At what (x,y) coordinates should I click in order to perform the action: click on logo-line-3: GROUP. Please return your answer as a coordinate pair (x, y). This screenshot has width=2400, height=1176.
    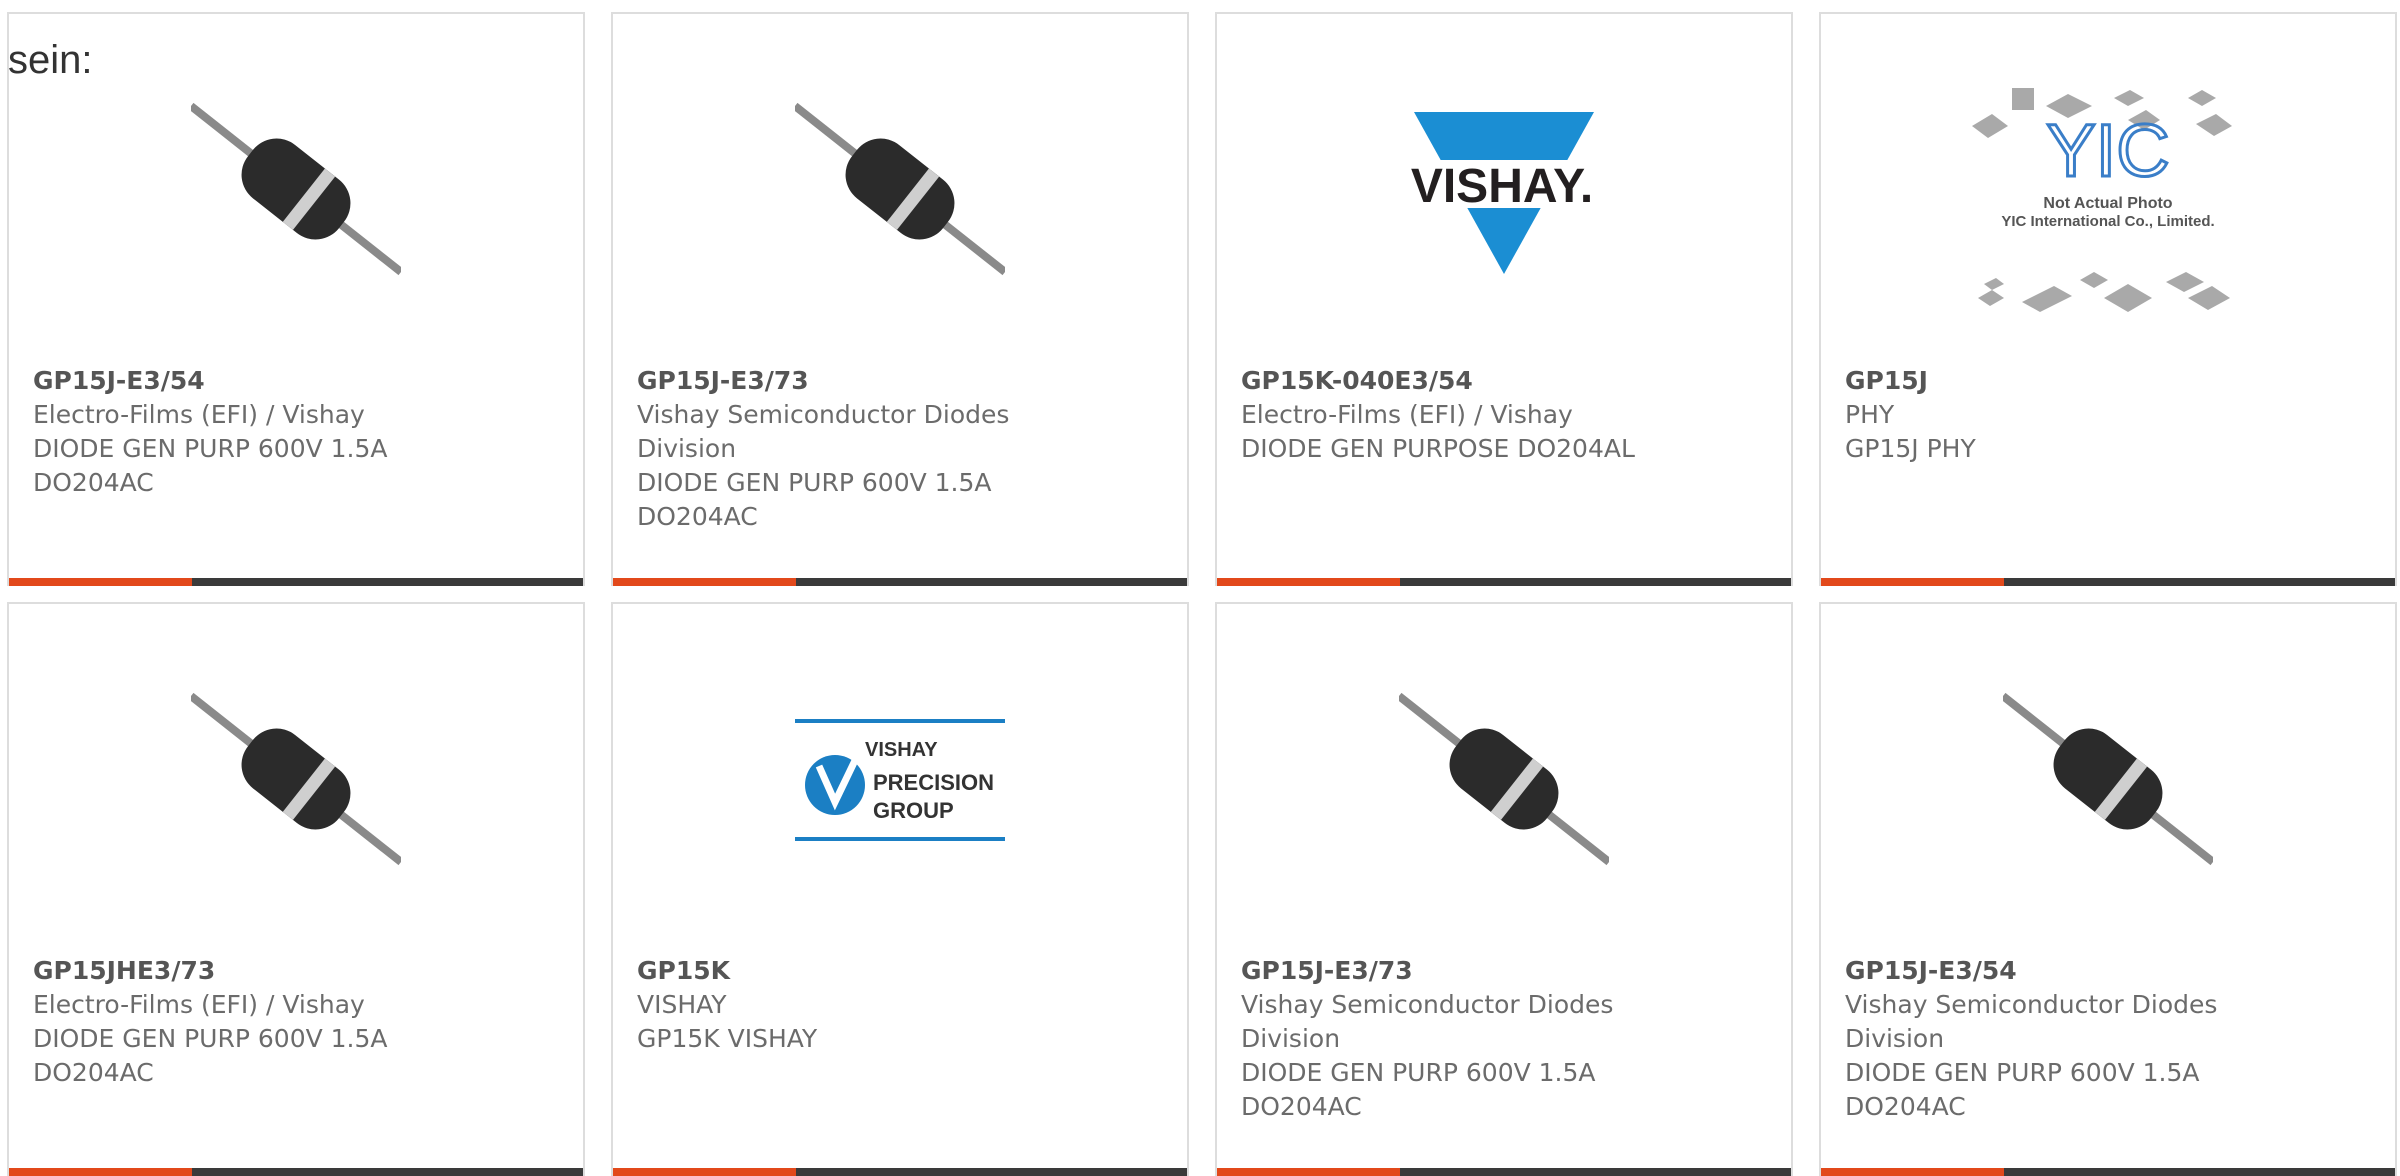
    Looking at the image, I should click on (913, 810).